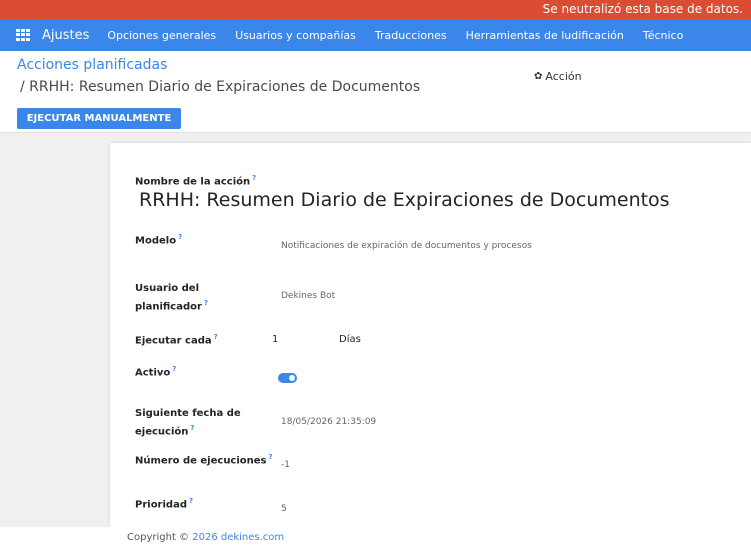 This screenshot has height=550, width=751. I want to click on active-toggle, so click(287, 378).